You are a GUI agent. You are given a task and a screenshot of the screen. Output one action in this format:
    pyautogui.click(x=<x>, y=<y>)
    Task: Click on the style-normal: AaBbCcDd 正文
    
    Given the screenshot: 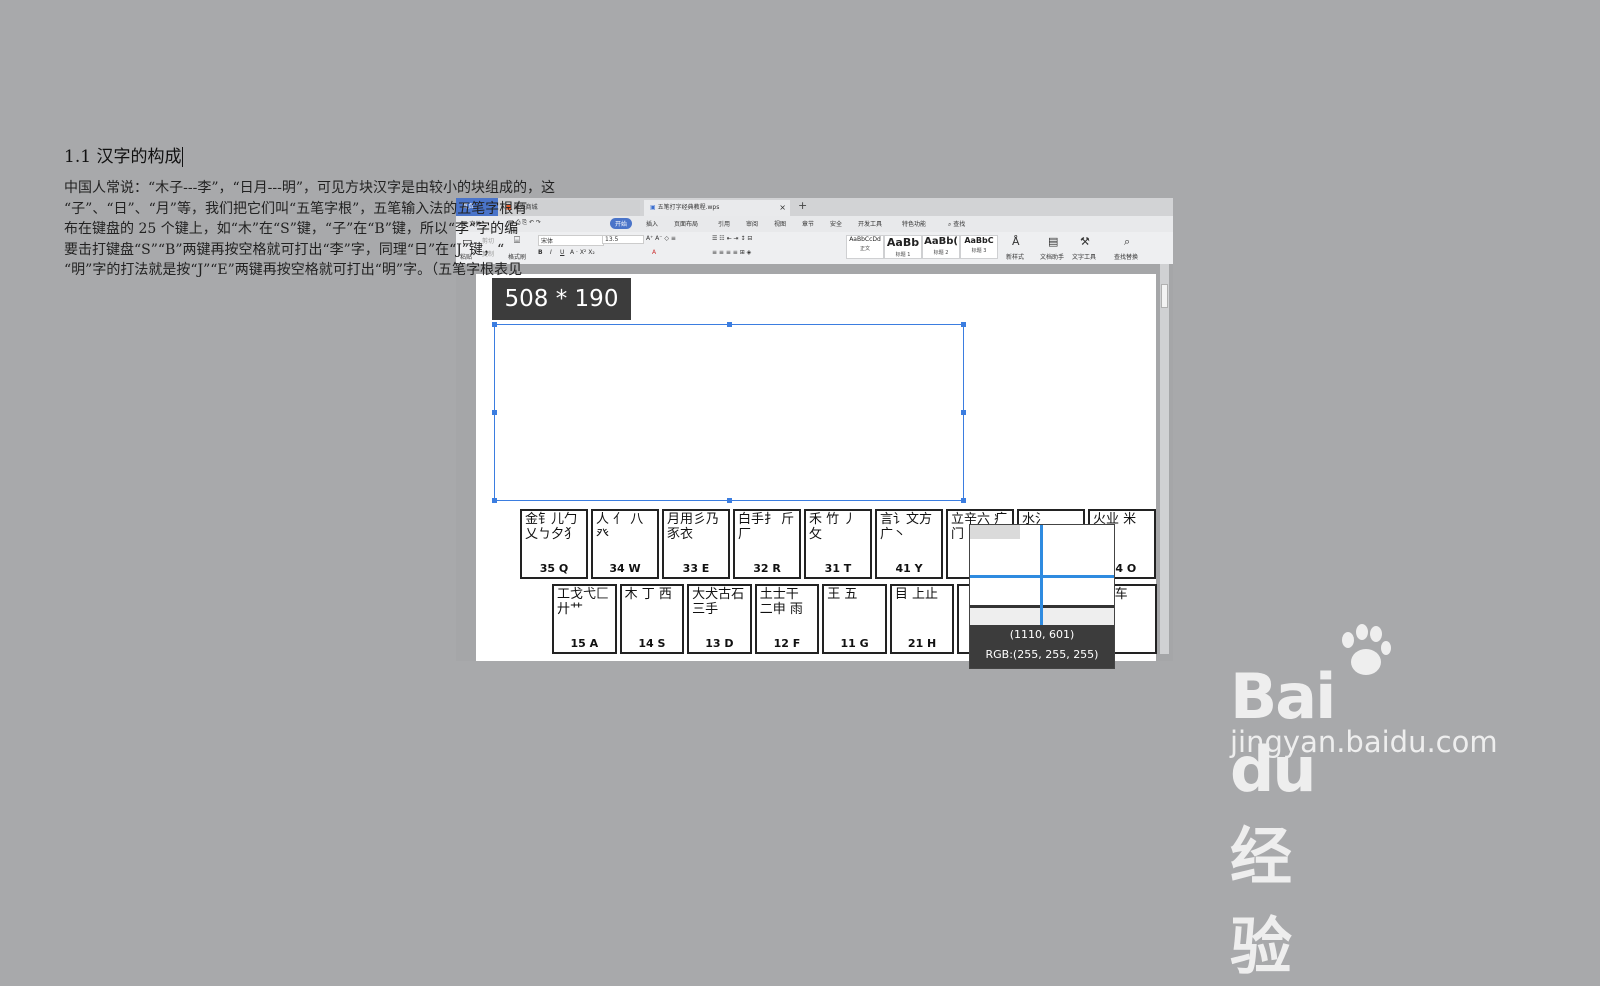 What is the action you would take?
    pyautogui.click(x=865, y=247)
    